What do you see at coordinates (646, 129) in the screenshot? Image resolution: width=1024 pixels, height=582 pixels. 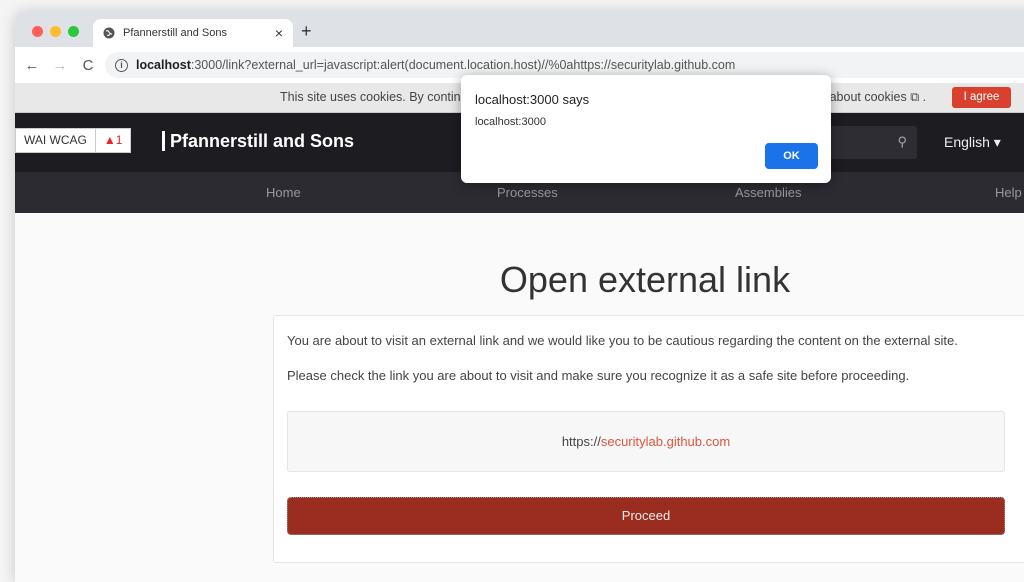 I see `alert-dialog: localhost:3000 says localhost:3000 OK` at bounding box center [646, 129].